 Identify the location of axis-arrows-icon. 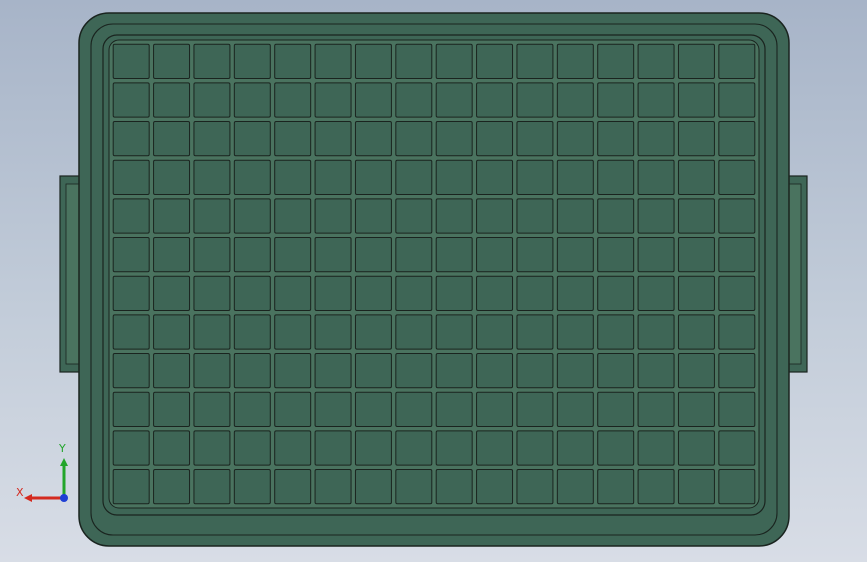
(46, 480).